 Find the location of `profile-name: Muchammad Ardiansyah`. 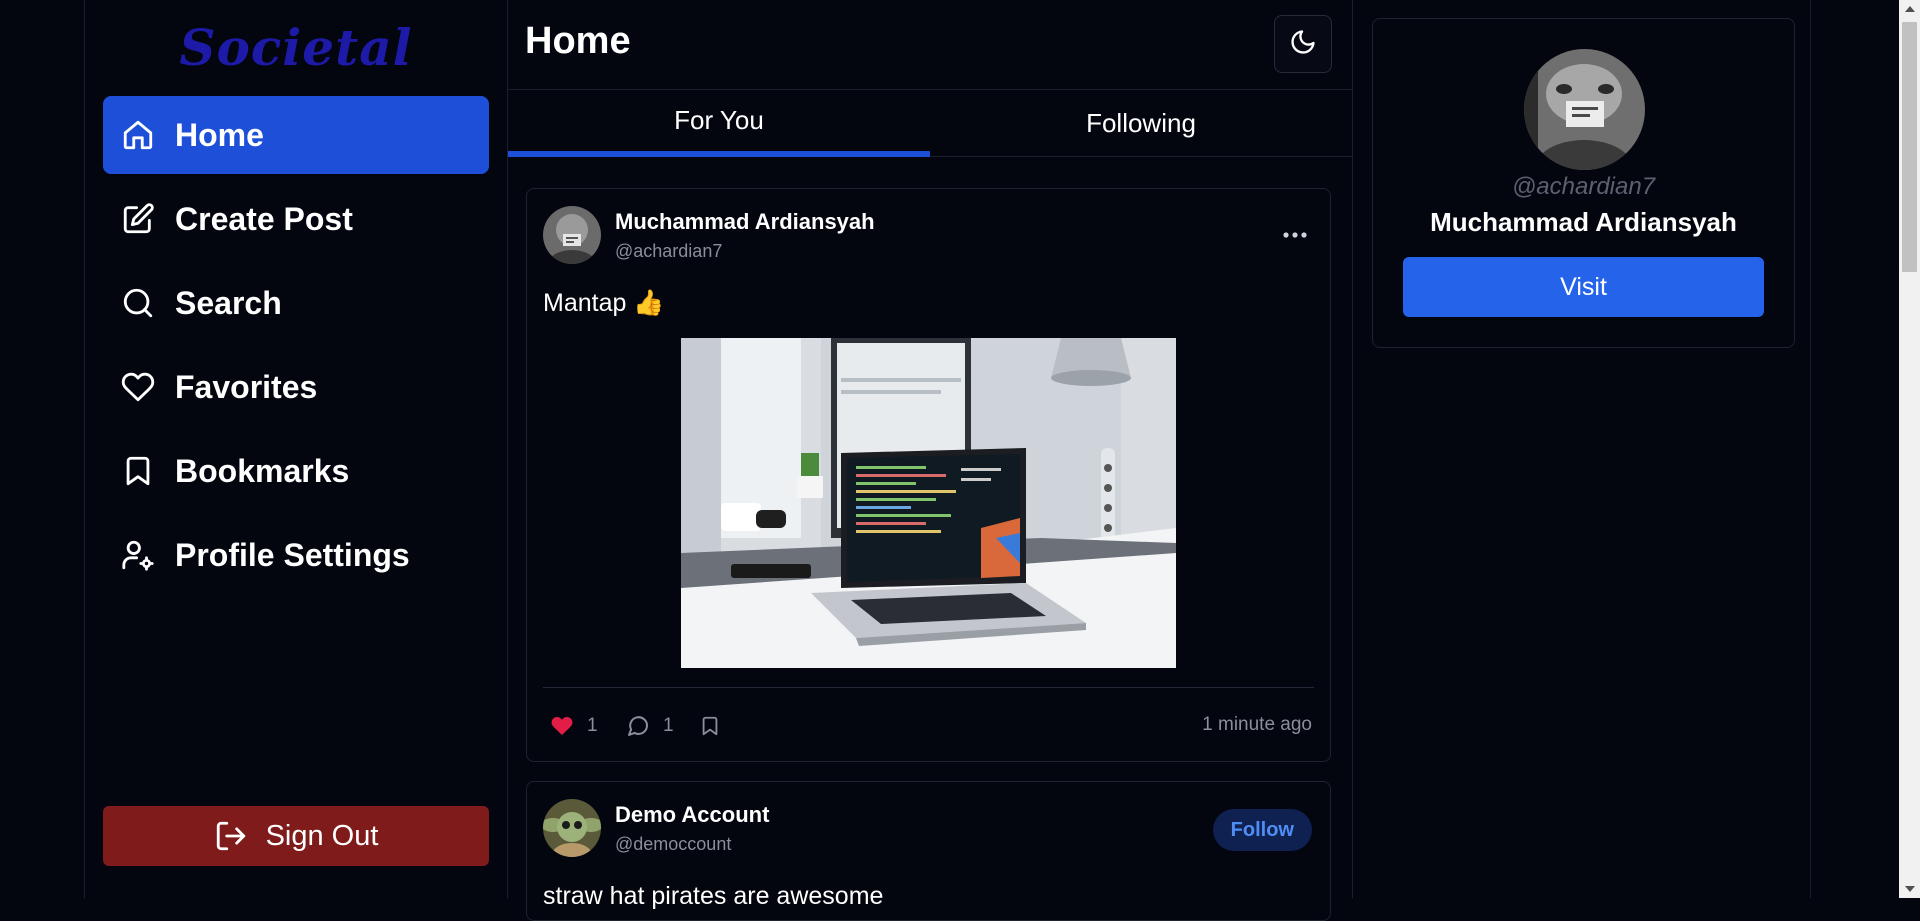

profile-name: Muchammad Ardiansyah is located at coordinates (1583, 222).